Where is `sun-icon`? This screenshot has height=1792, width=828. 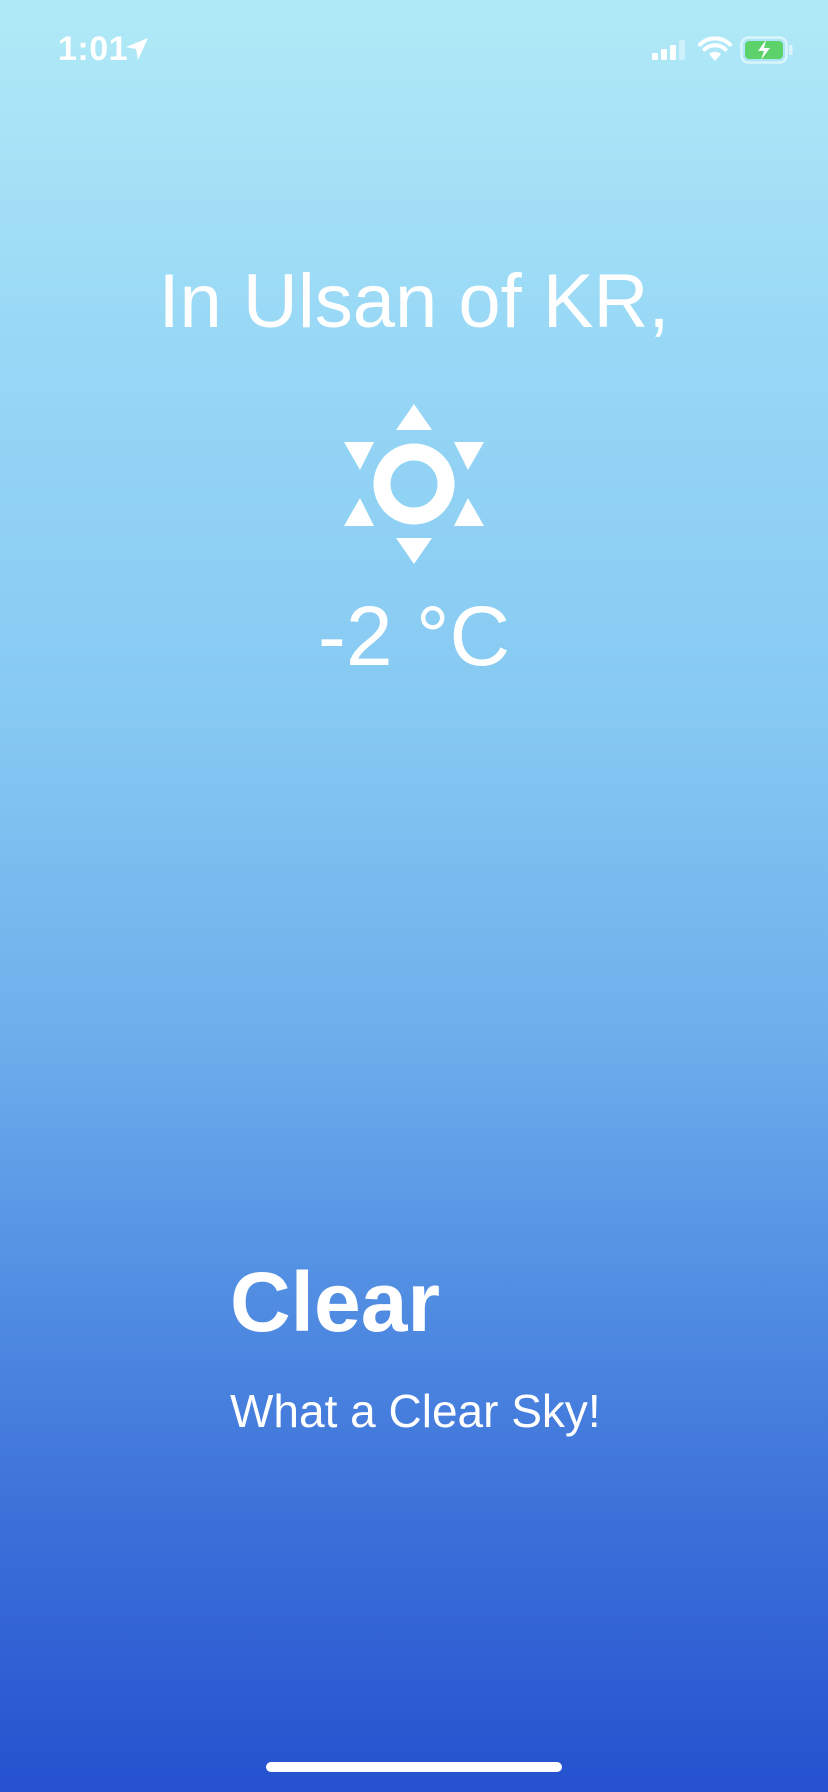
sun-icon is located at coordinates (414, 486).